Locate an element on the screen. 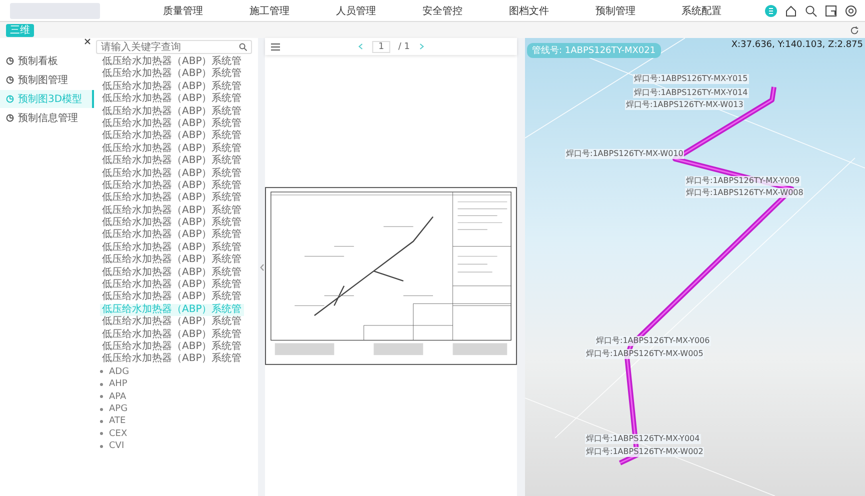 The height and width of the screenshot is (496, 865). weld-label: 焊口号:1ABPS126TY-MX-W010 is located at coordinates (624, 154).